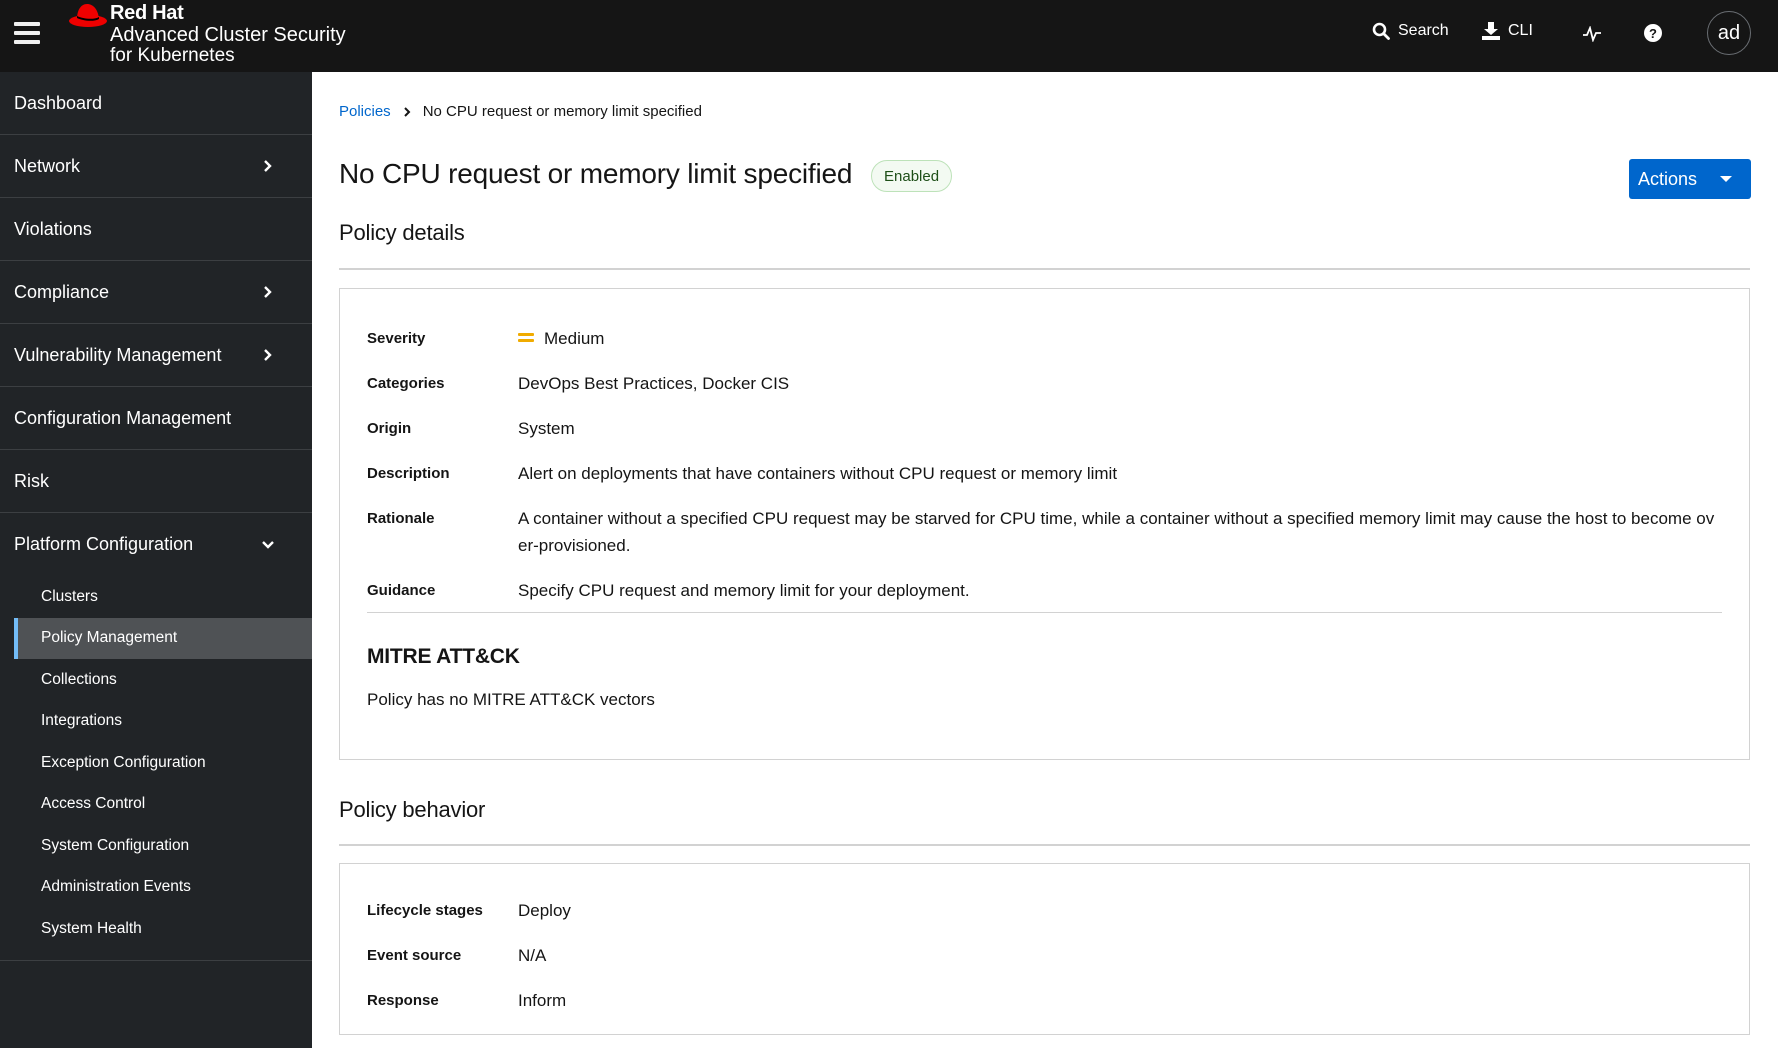 This screenshot has width=1778, height=1048. I want to click on sidebar-item-label: Policy Management, so click(109, 638).